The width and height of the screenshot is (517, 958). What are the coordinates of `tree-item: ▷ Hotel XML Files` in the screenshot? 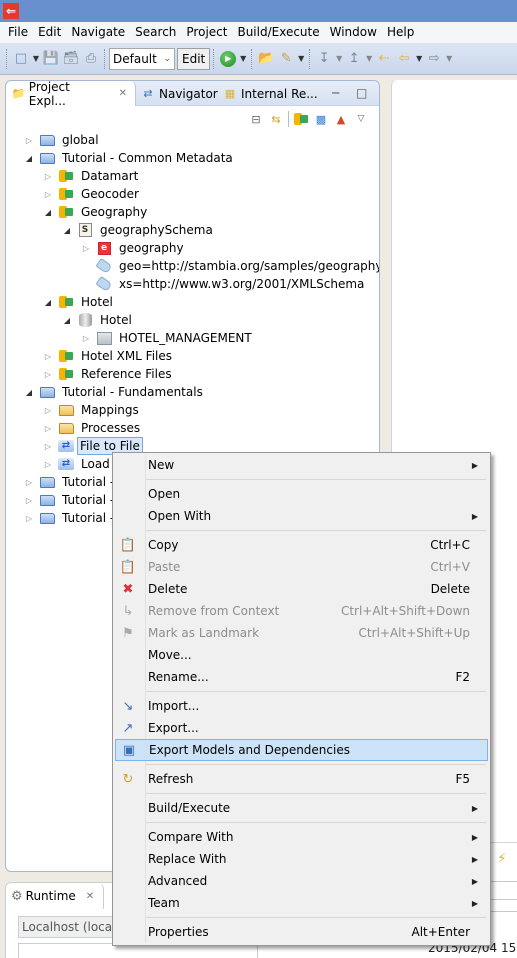 It's located at (109, 356).